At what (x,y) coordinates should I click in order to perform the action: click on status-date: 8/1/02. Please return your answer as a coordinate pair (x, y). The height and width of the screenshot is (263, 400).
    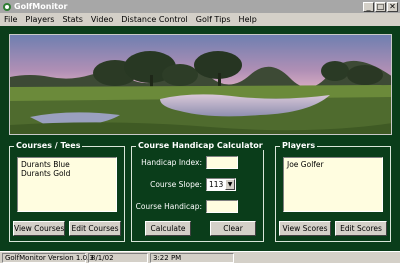
    Looking at the image, I should click on (118, 258).